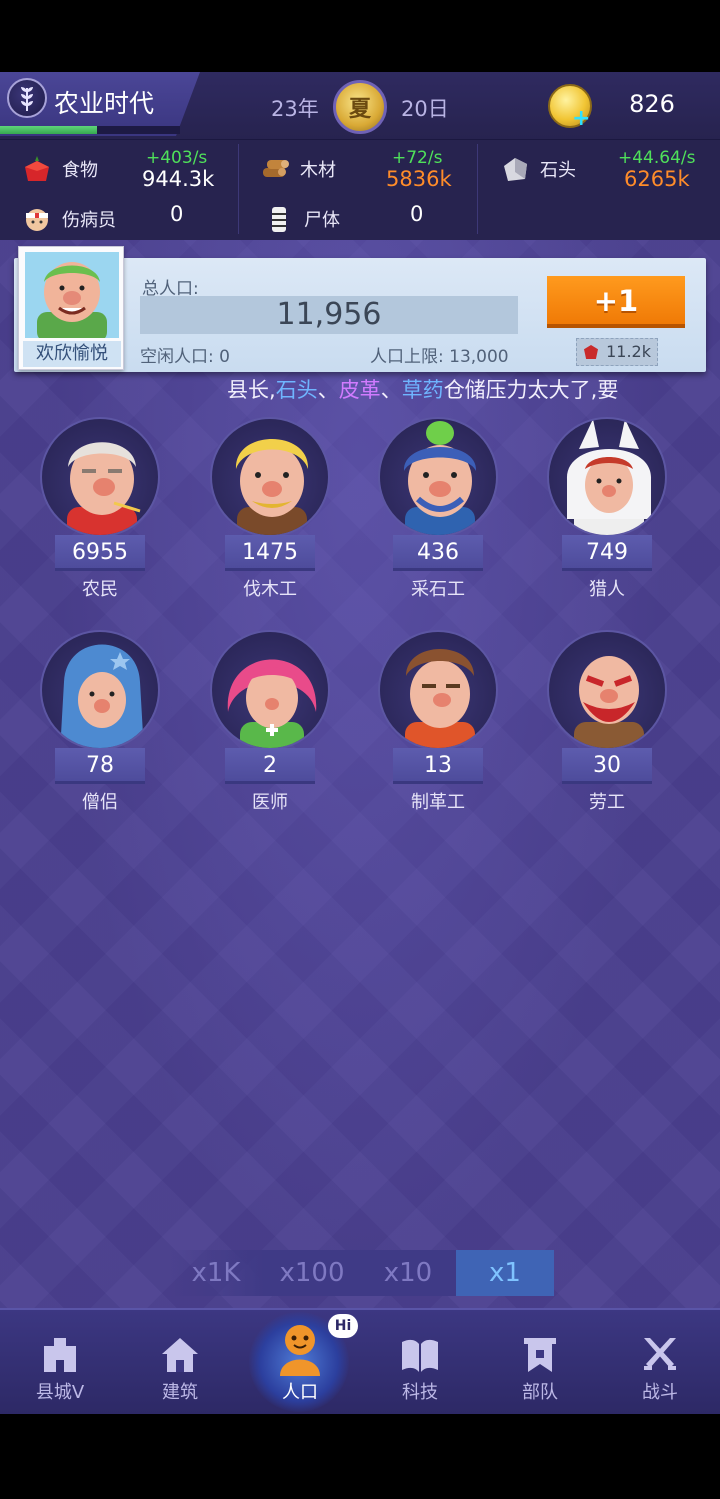 This screenshot has width=720, height=1499. I want to click on ticker-prefix: 县长,, so click(251, 390).